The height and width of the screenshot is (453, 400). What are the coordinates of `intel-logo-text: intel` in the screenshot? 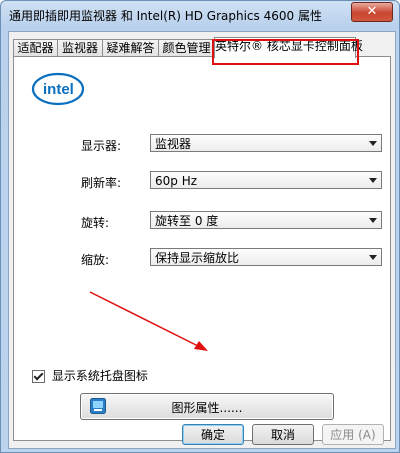 It's located at (58, 89).